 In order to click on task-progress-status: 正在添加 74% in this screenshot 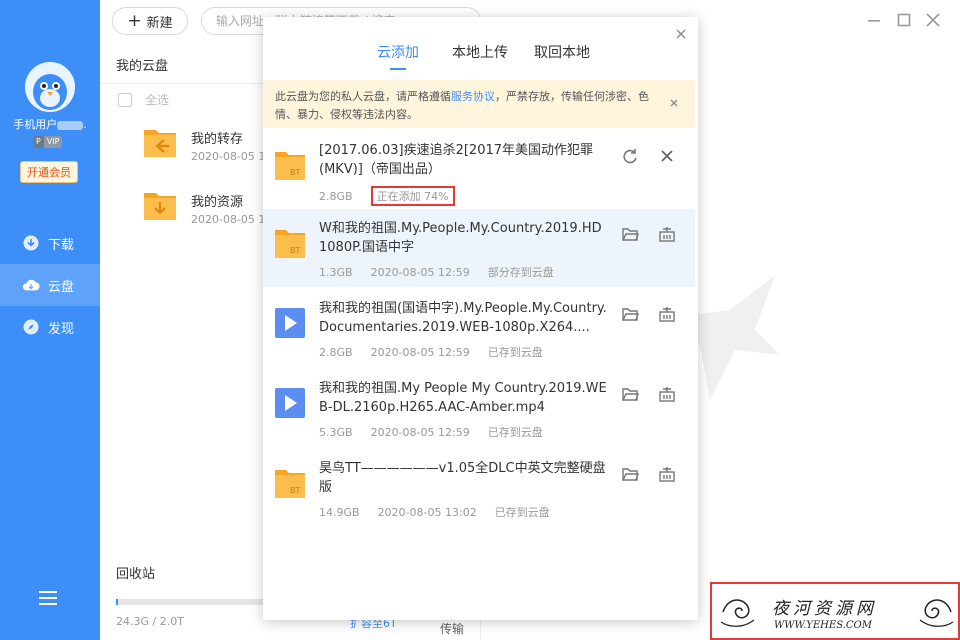, I will do `click(412, 196)`.